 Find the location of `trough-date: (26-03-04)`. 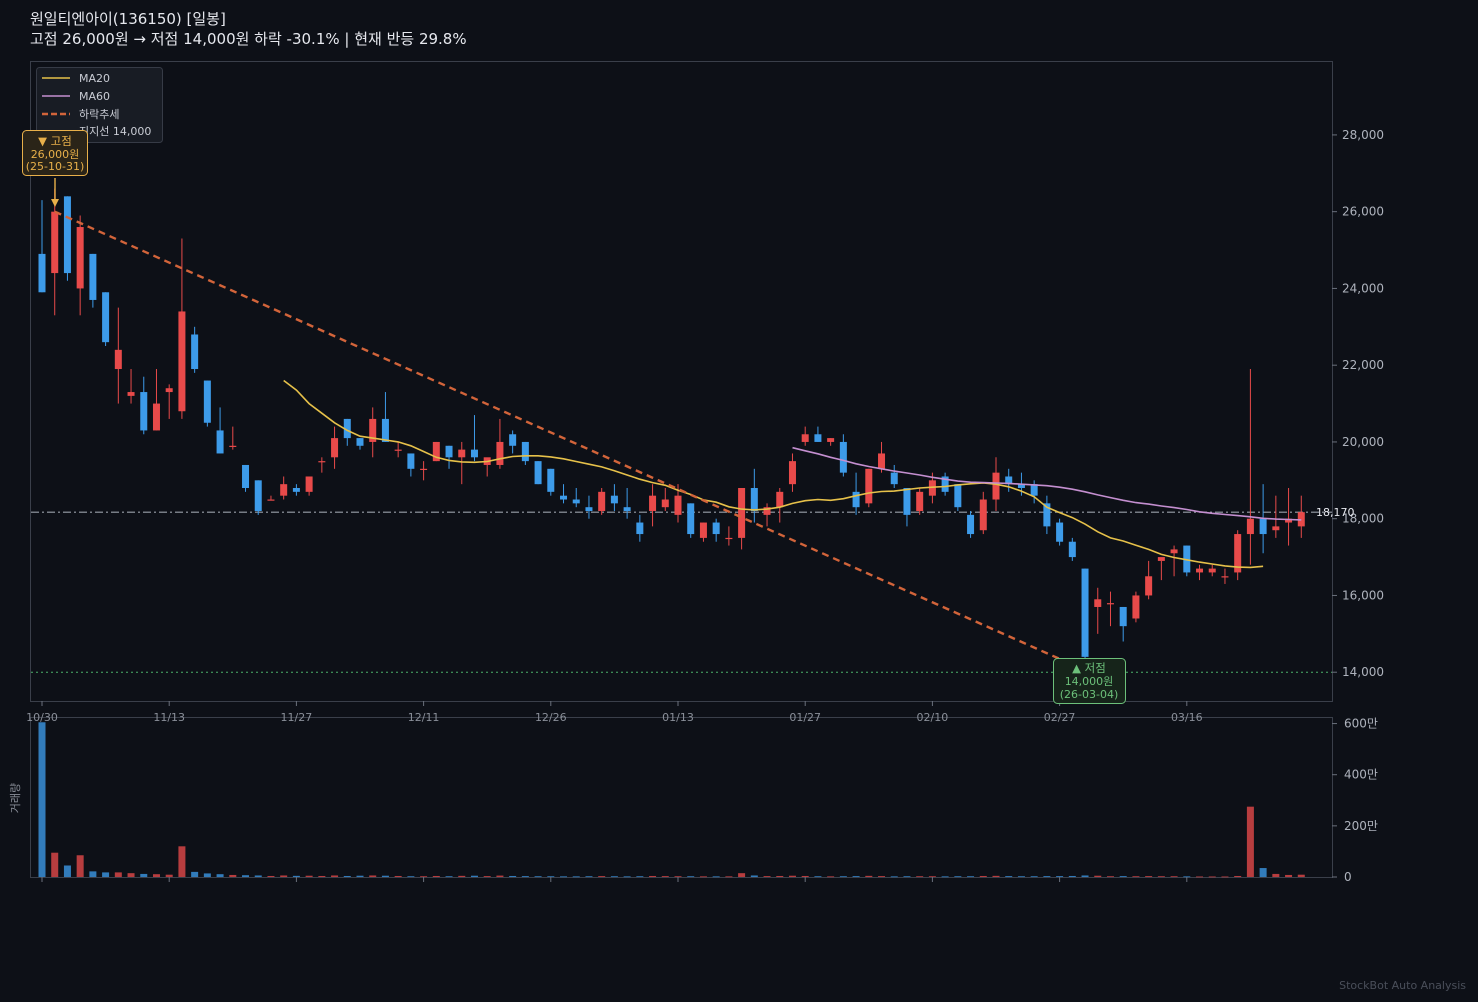

trough-date: (26-03-04) is located at coordinates (1089, 694).